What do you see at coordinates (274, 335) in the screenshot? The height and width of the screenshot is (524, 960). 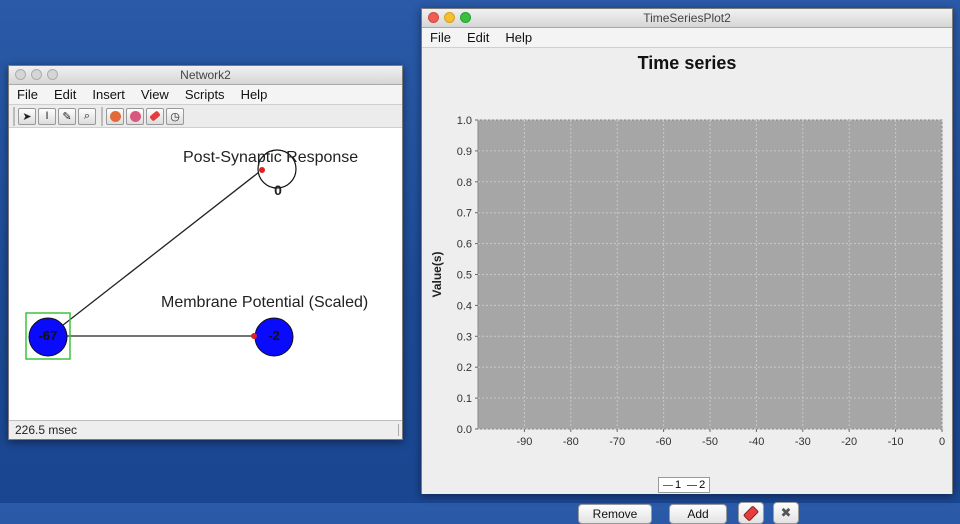 I see `membrane-value: -2` at bounding box center [274, 335].